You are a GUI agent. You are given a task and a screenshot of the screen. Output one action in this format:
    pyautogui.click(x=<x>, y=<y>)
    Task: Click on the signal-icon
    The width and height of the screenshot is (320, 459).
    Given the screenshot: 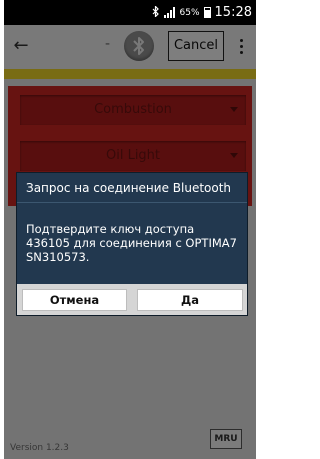 What is the action you would take?
    pyautogui.click(x=169, y=12)
    